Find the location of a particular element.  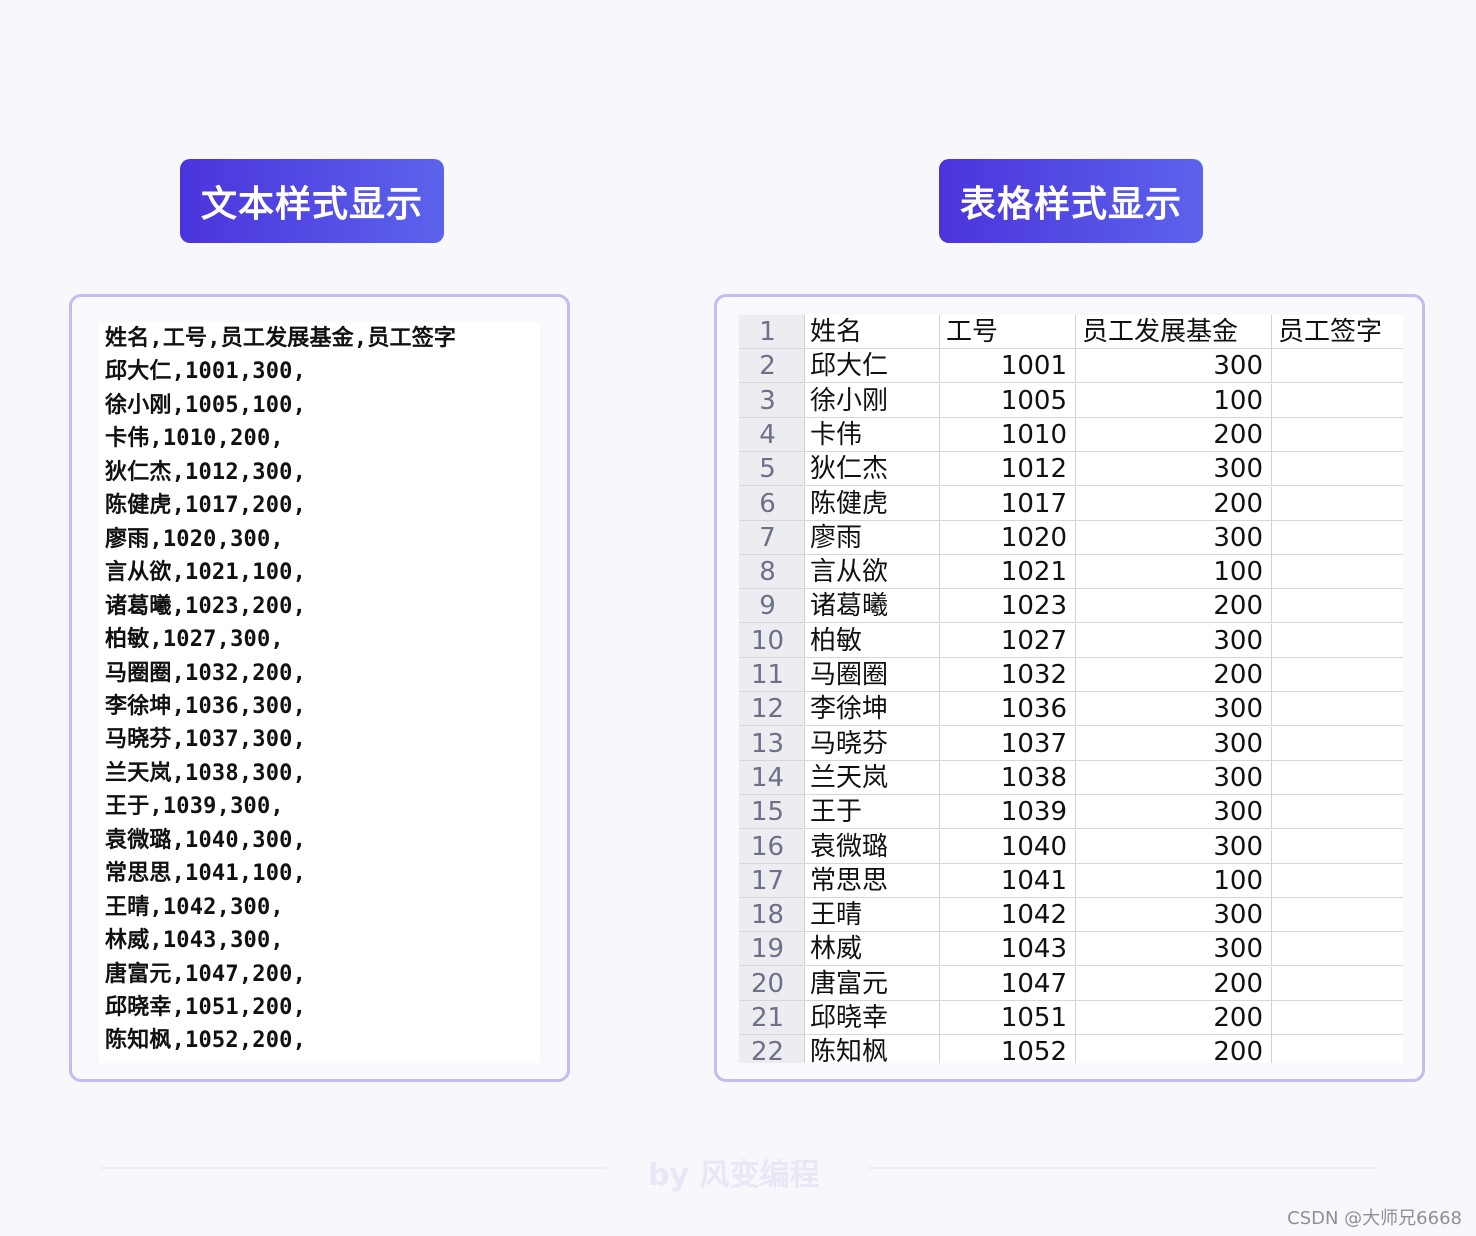

table-row: 16 袁微璐 1040 300 is located at coordinates (1071, 846).